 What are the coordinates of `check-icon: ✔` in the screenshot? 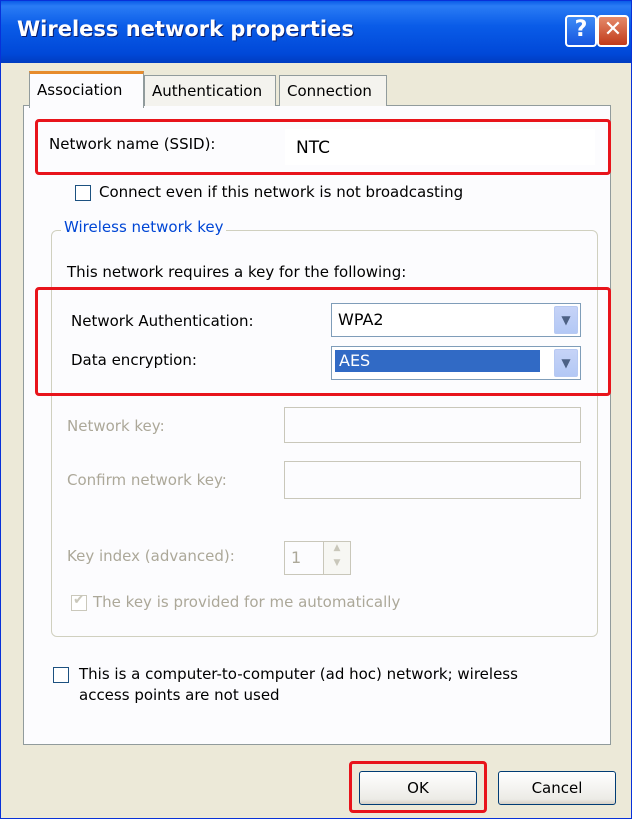 It's located at (79, 600).